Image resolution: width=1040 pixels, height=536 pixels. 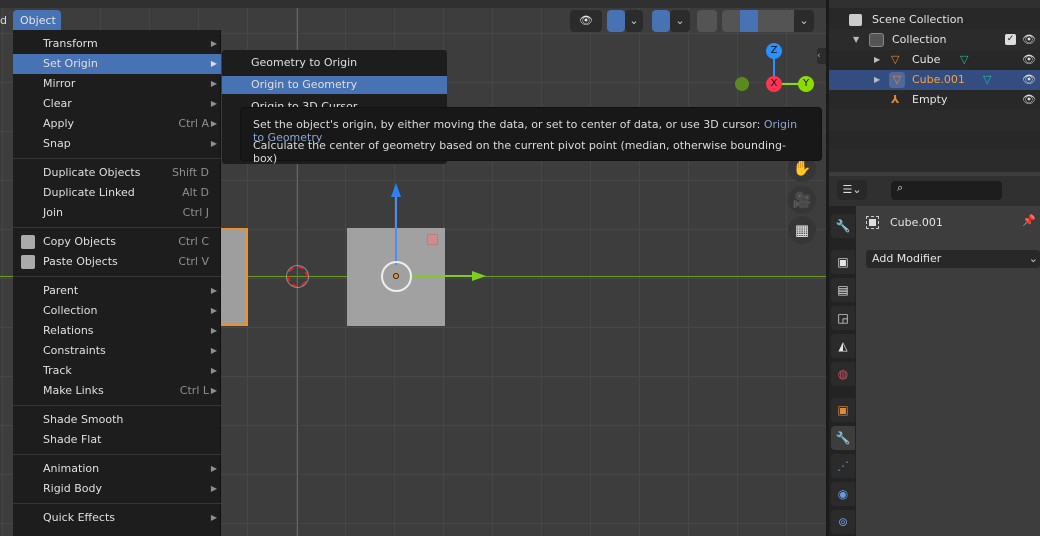 I want to click on ortho-grid-icon: ▦, so click(x=802, y=230).